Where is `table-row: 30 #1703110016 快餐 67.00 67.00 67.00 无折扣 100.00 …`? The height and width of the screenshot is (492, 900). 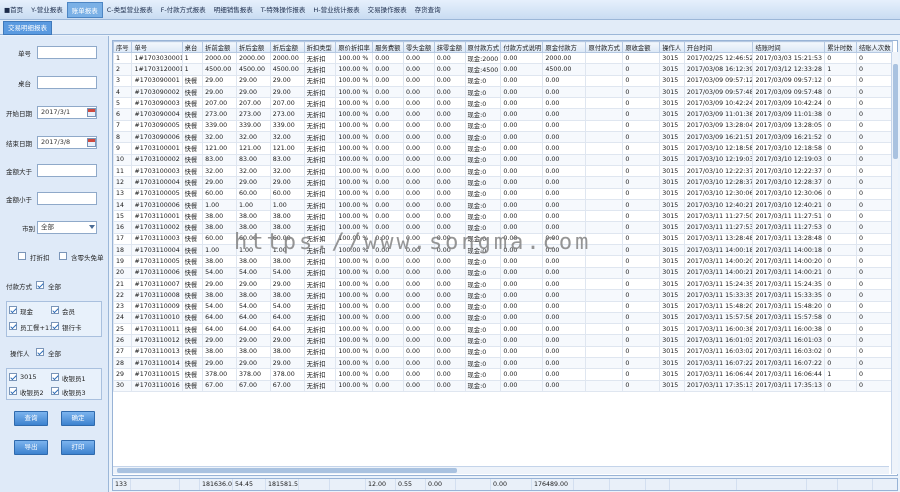 table-row: 30 #1703110016 快餐 67.00 67.00 67.00 无折扣 100.00 … is located at coordinates (503, 385).